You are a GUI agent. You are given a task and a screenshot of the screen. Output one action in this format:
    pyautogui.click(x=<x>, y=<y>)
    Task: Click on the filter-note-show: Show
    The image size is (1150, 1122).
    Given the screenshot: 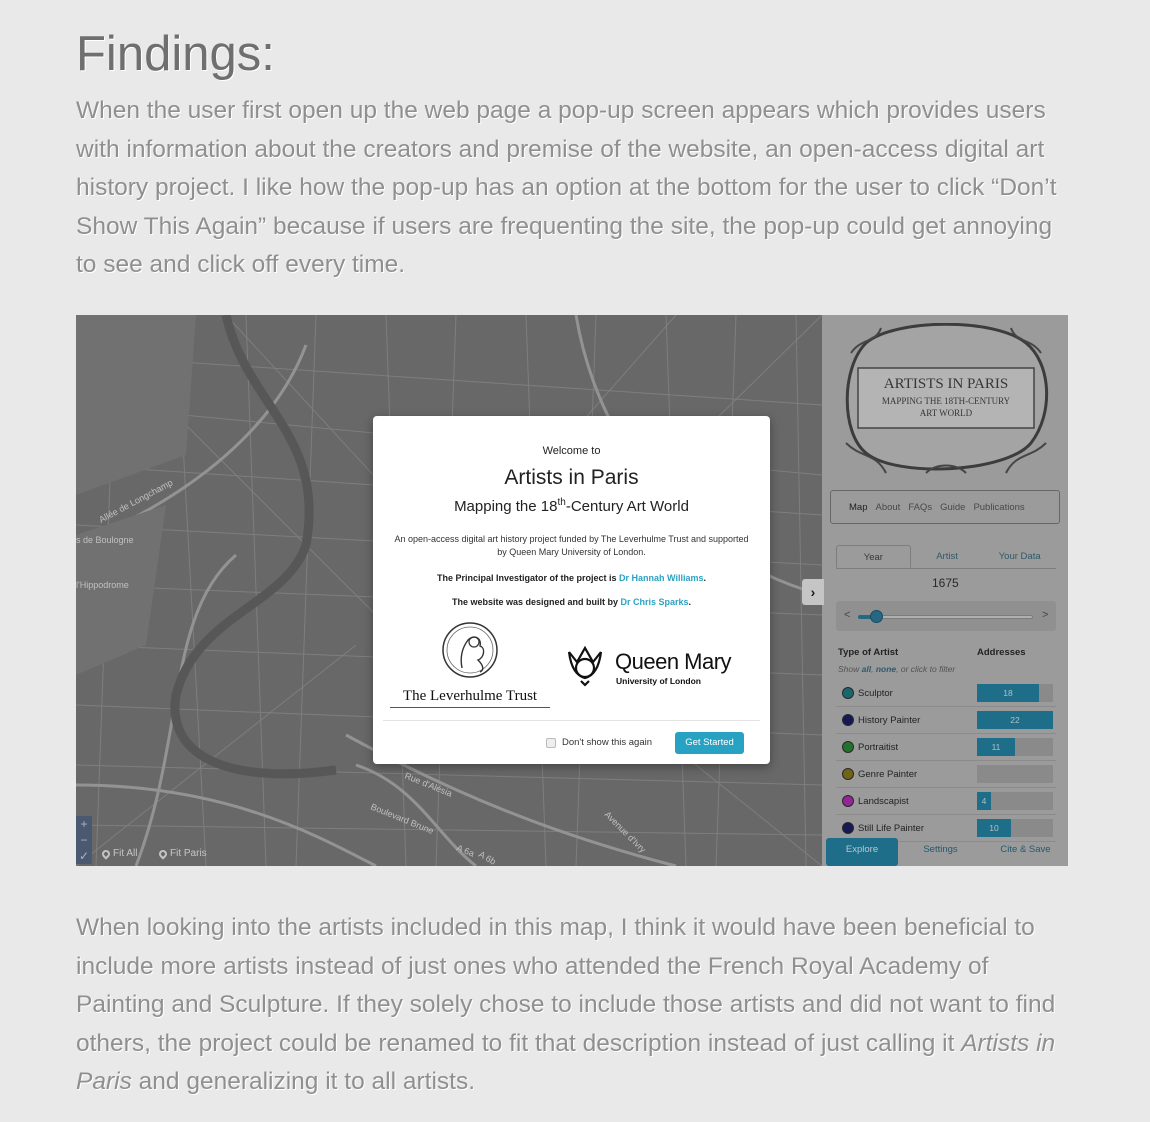 What is the action you would take?
    pyautogui.click(x=850, y=669)
    